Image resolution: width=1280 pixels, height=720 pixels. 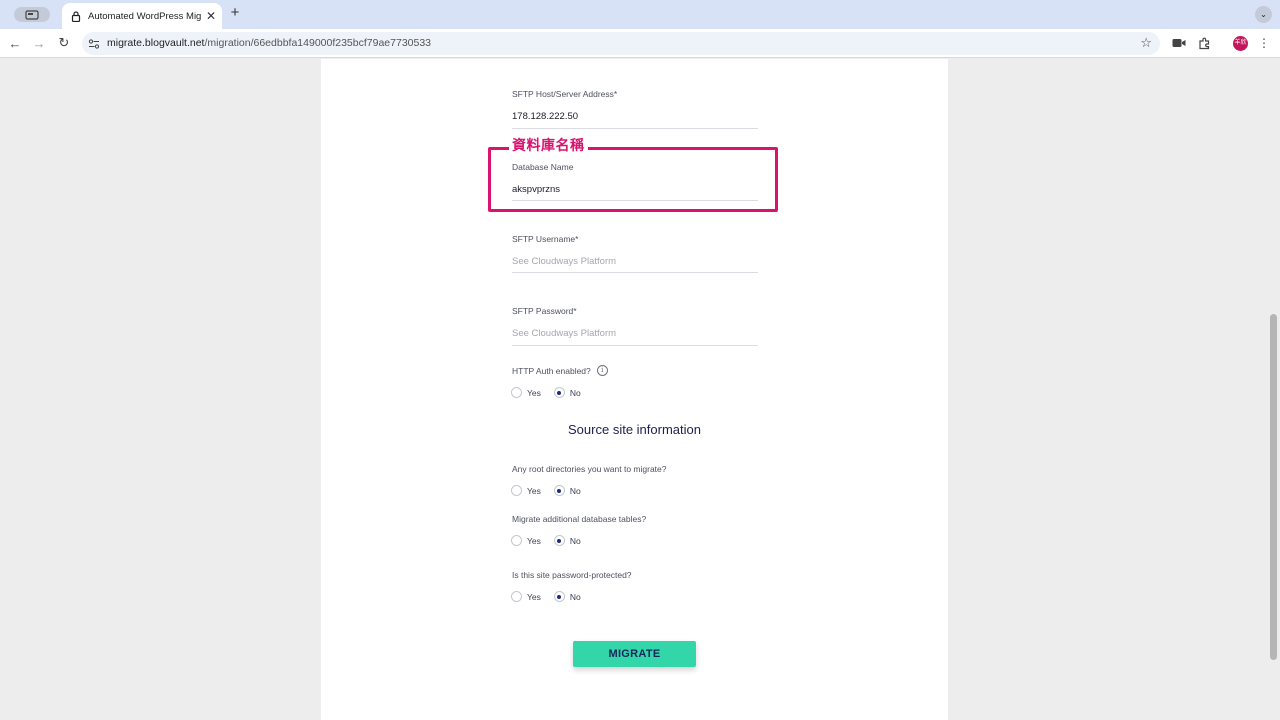 What do you see at coordinates (552, 490) in the screenshot?
I see `root-directories-radio-group: Yes No` at bounding box center [552, 490].